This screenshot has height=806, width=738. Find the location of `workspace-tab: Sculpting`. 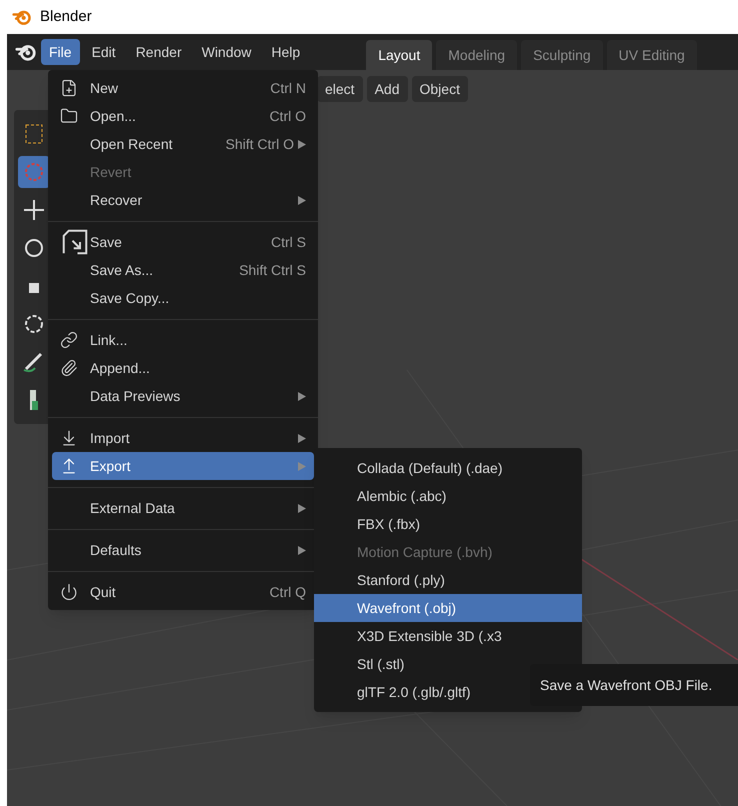

workspace-tab: Sculpting is located at coordinates (562, 55).